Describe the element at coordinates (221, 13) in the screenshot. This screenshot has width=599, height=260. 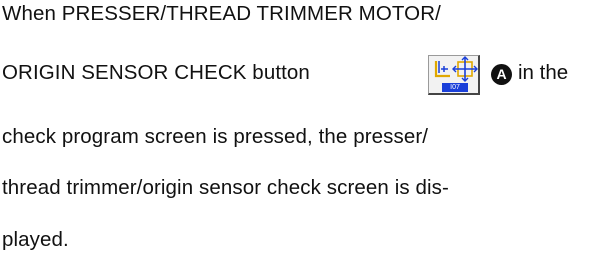
I see `text-line-1: When PRESSER/THREAD TRIMMER MOTOR/` at that location.